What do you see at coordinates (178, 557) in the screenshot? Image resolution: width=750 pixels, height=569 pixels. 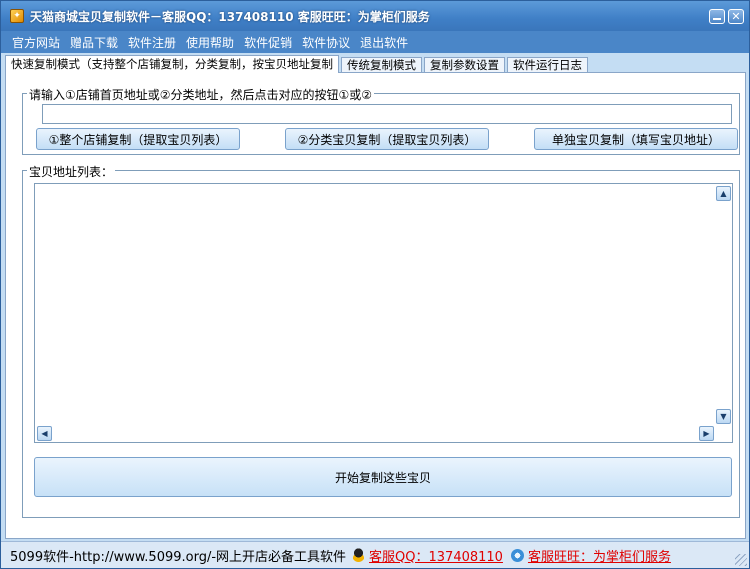 I see `status-text: 5099软件-http://www.5099.org/-网上开店必备工具软件` at bounding box center [178, 557].